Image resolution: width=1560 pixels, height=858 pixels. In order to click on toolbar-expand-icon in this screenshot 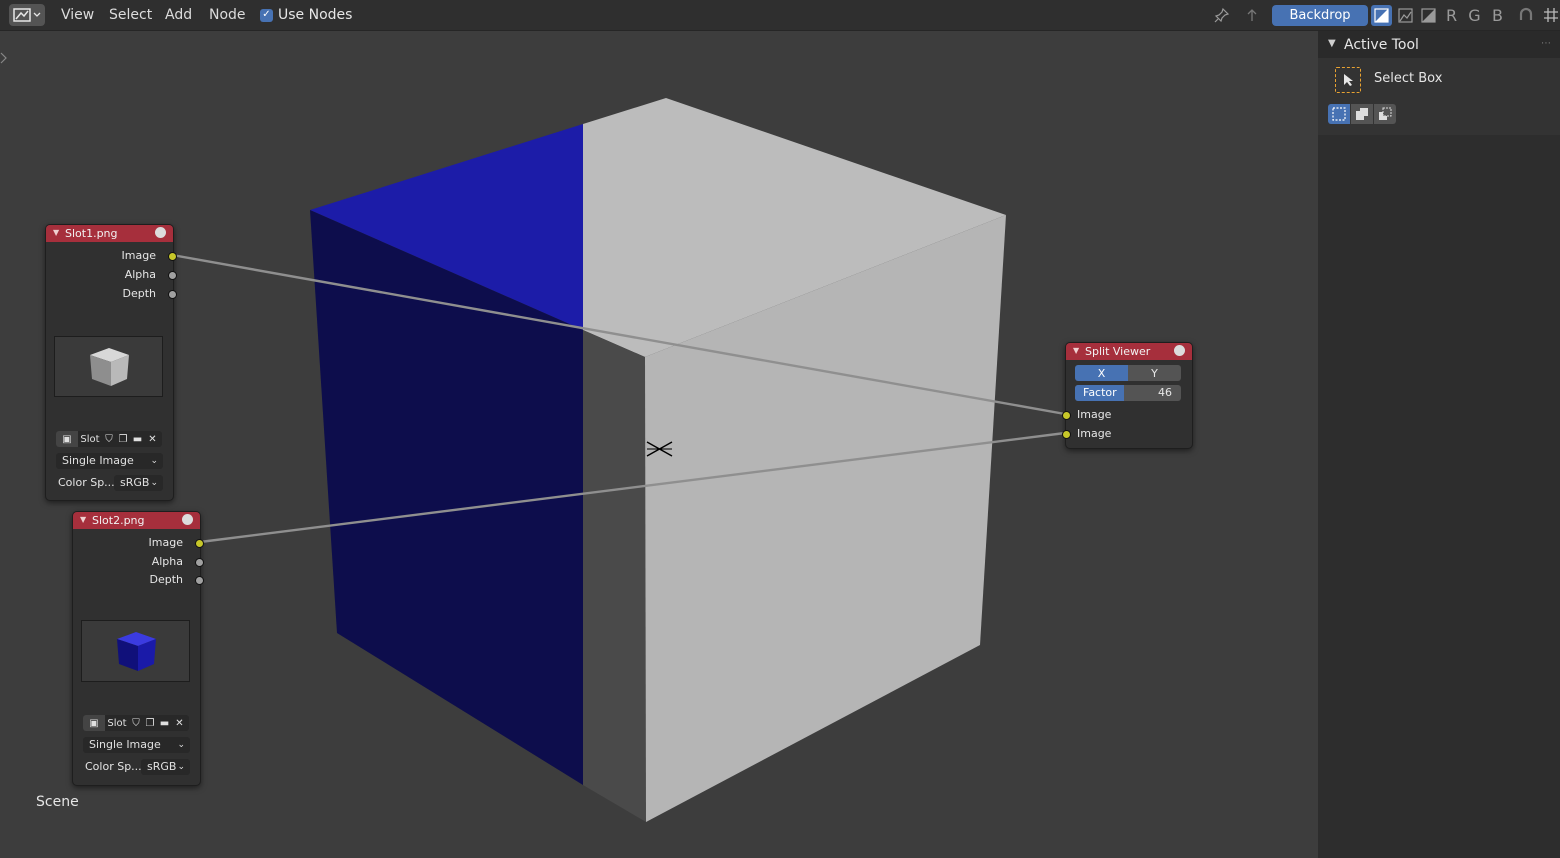, I will do `click(4, 58)`.